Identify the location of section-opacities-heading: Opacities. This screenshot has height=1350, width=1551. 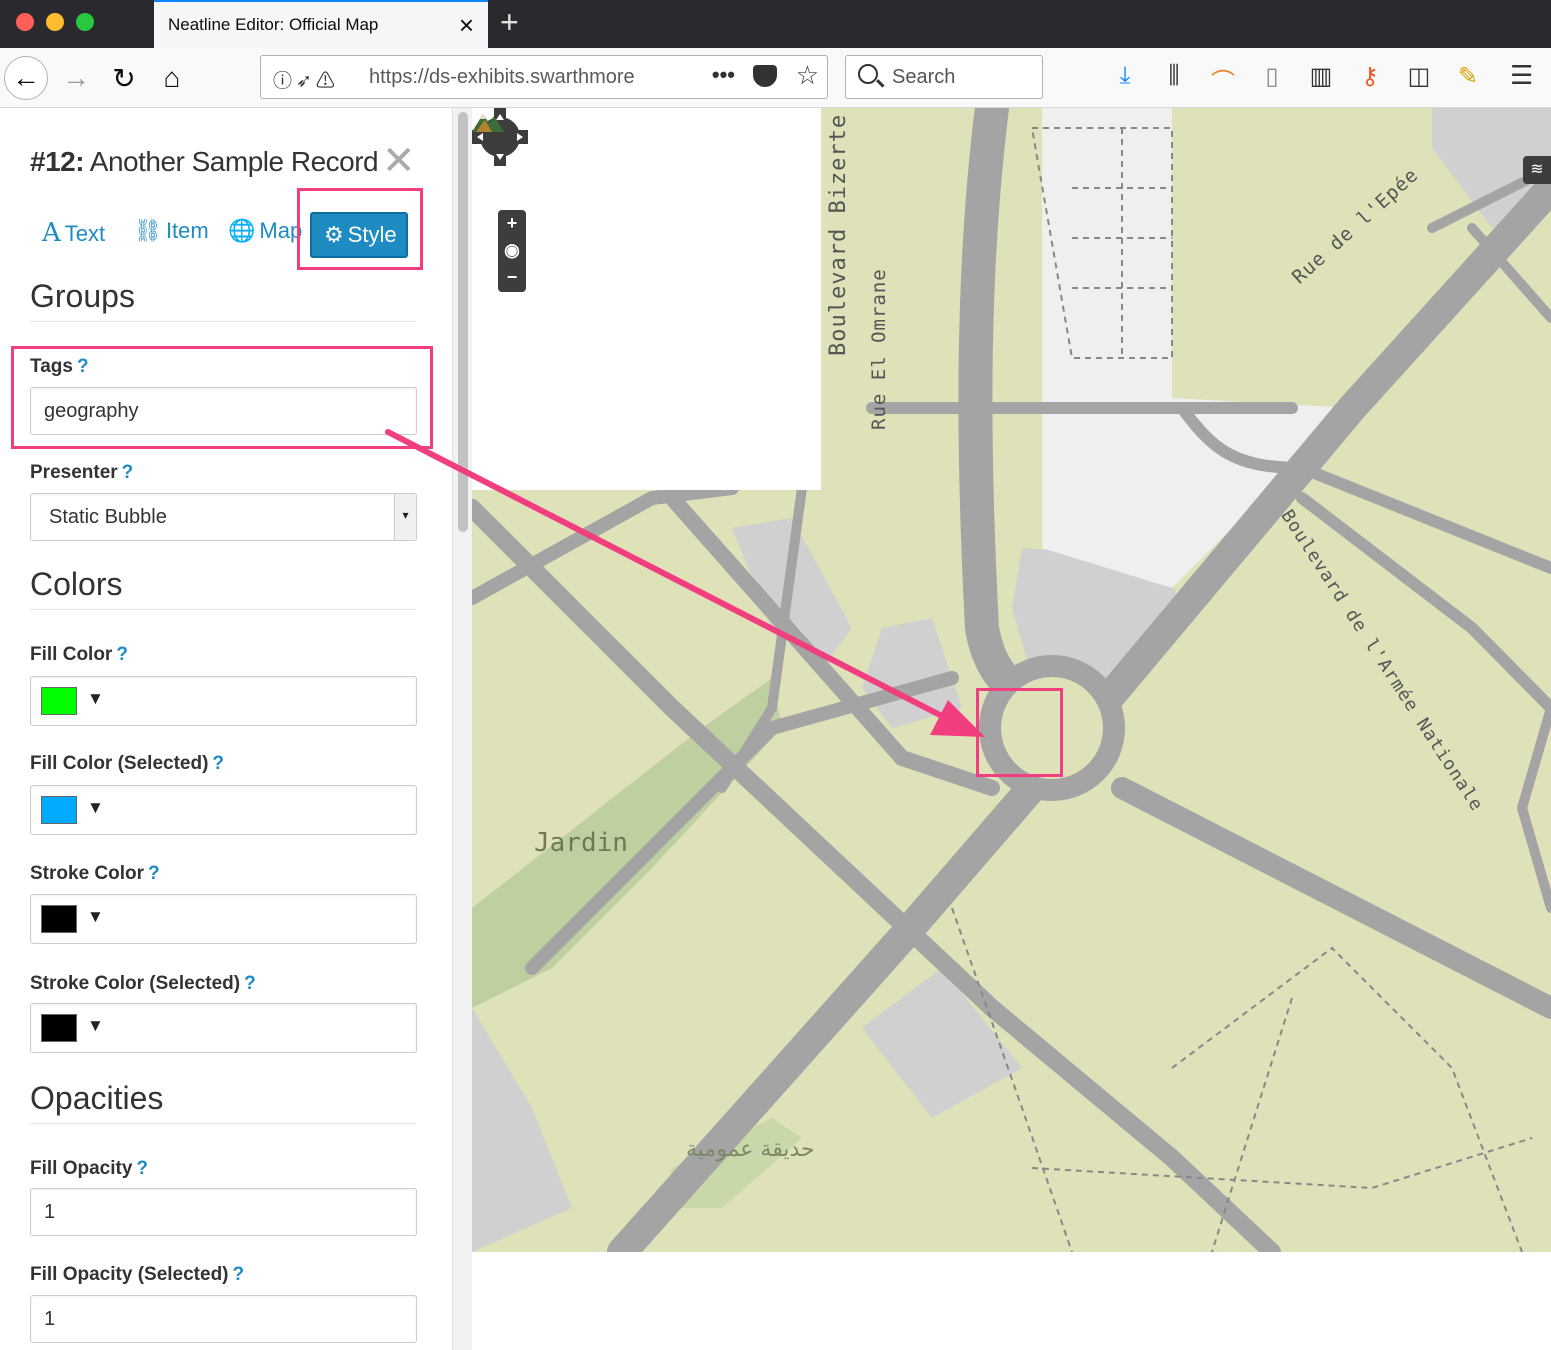
(223, 1102).